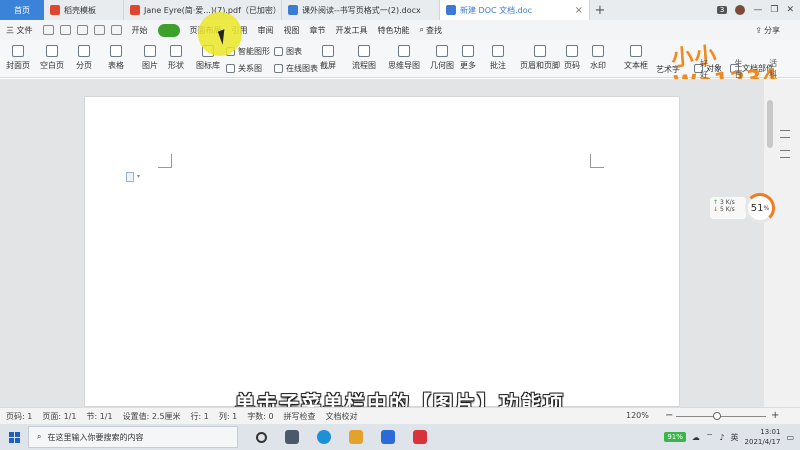 The image size is (800, 450). I want to click on notification-icon: ▭, so click(790, 437).